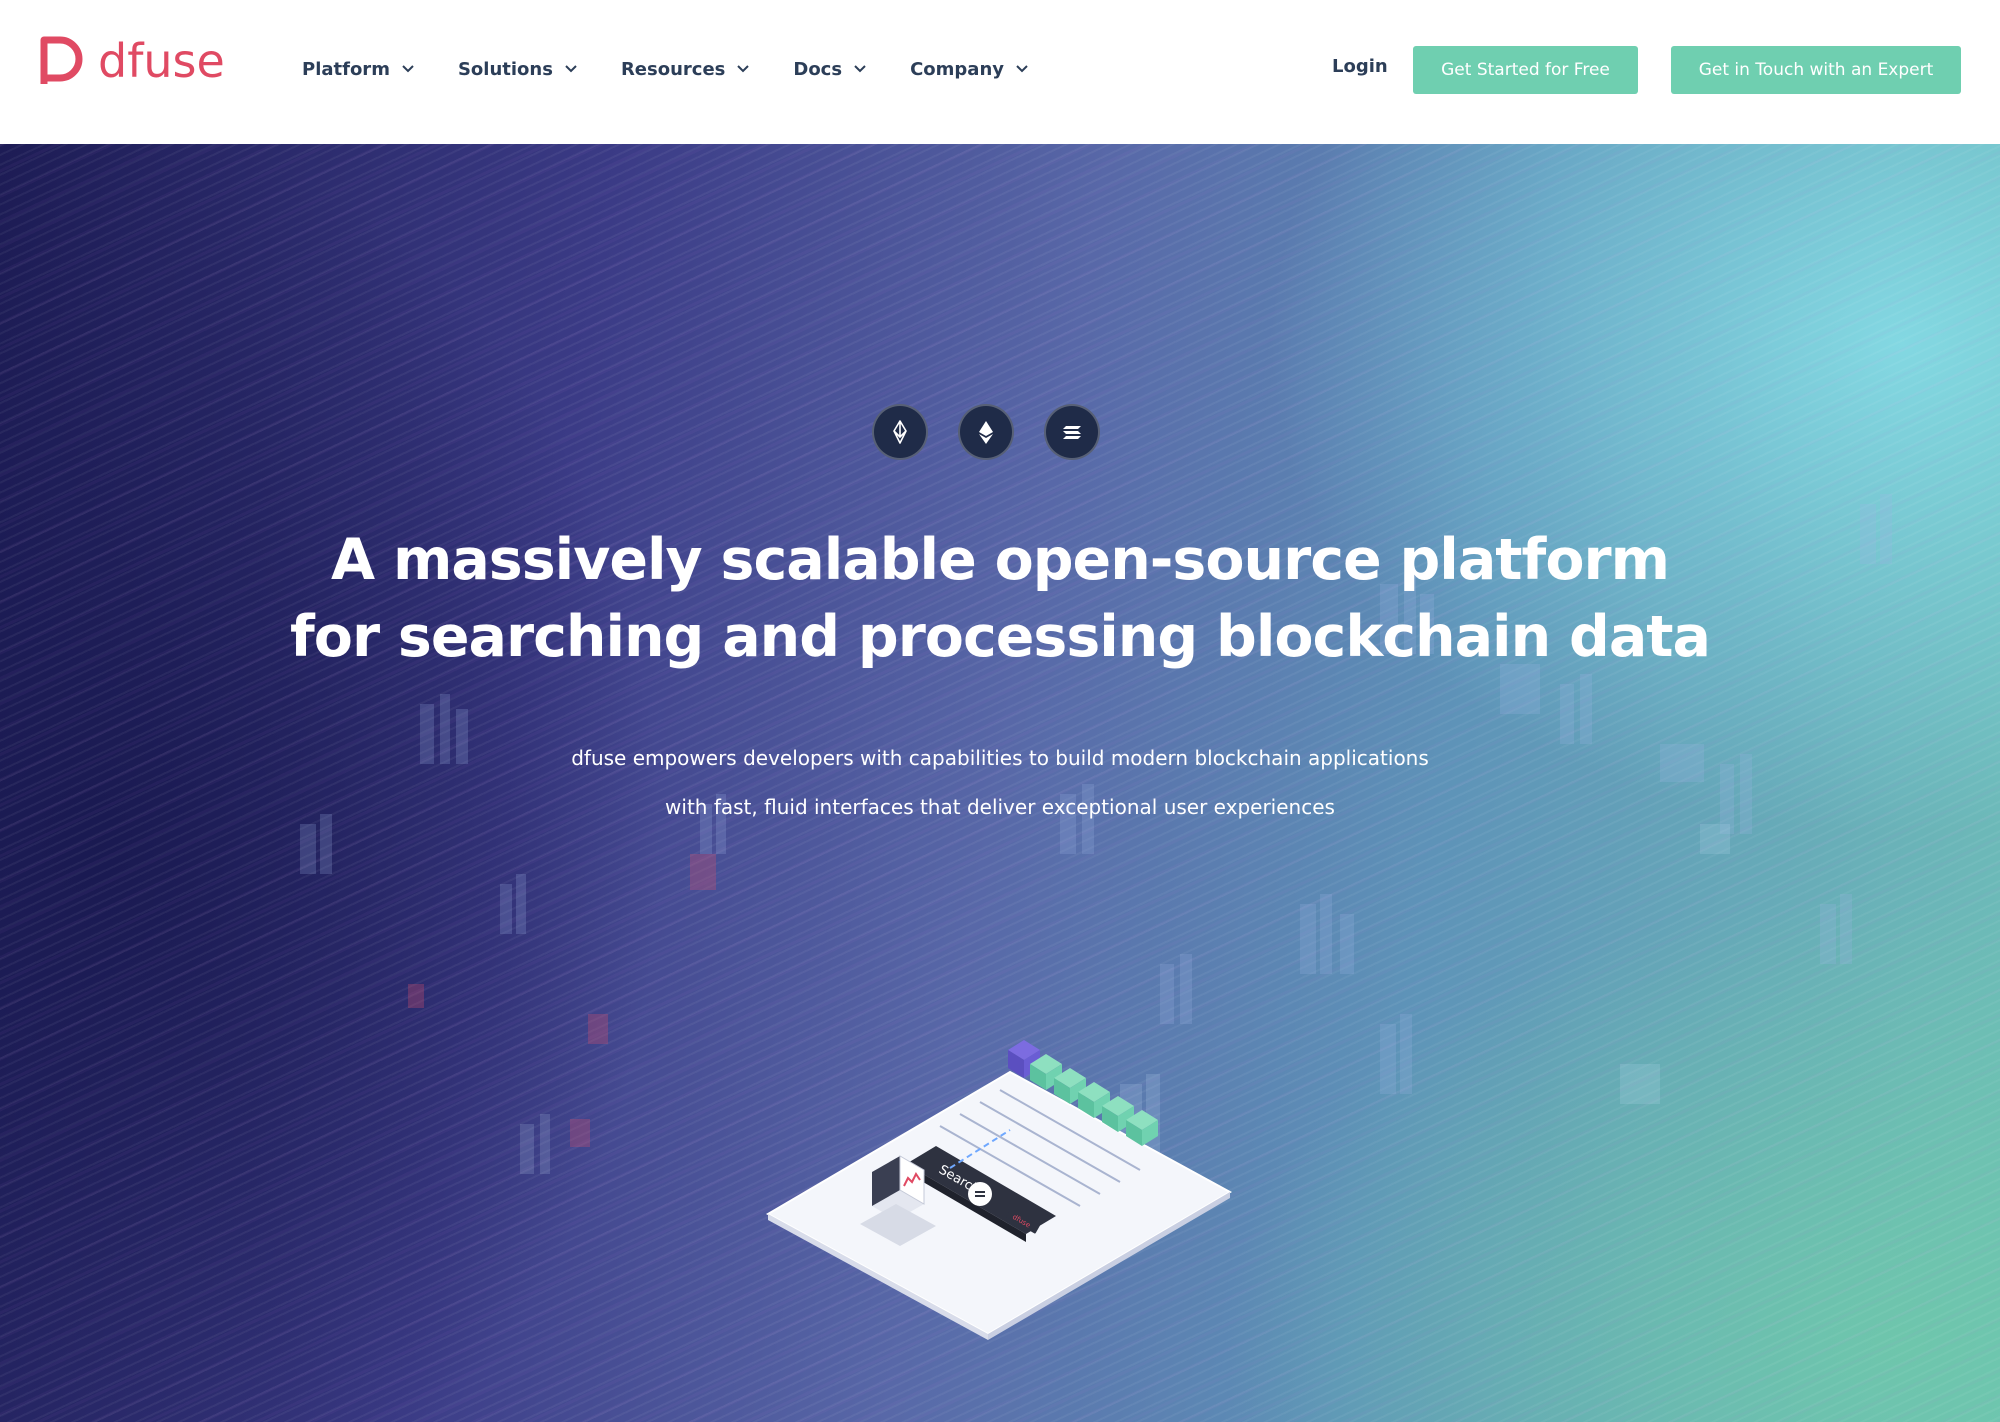 The width and height of the screenshot is (2000, 1422). I want to click on solana-icon, so click(1072, 432).